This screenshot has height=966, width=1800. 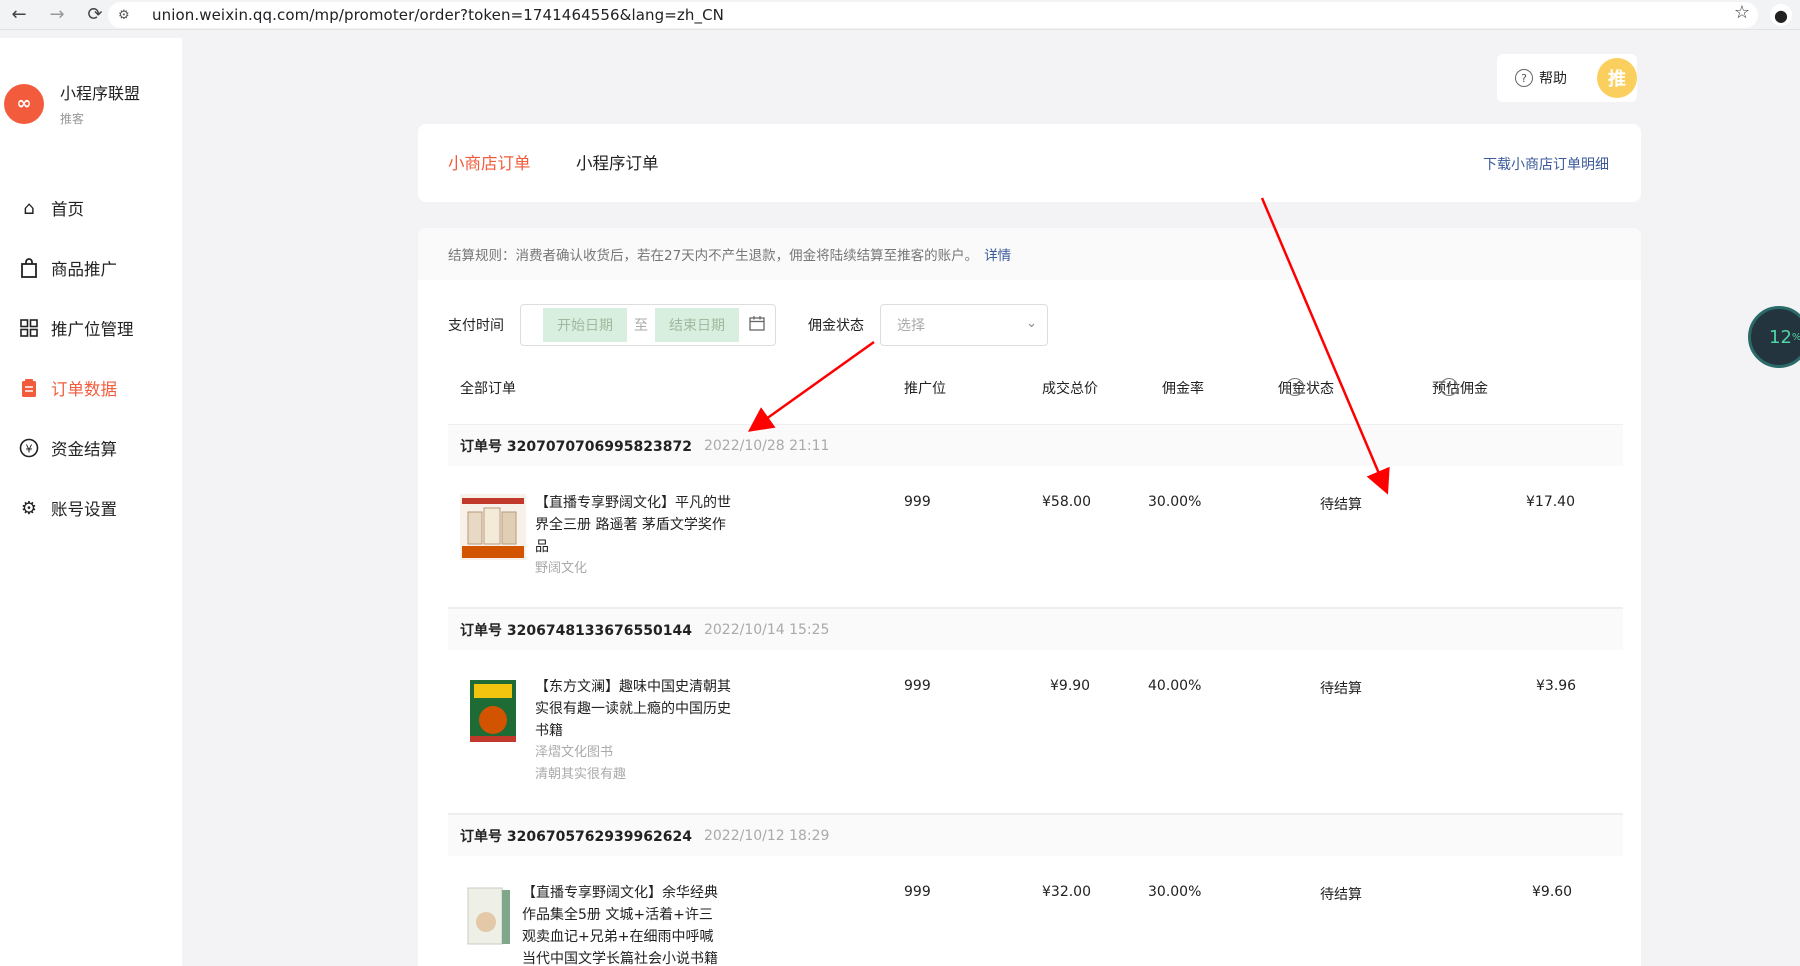 What do you see at coordinates (29, 508) in the screenshot?
I see `gear-icon: ⚙` at bounding box center [29, 508].